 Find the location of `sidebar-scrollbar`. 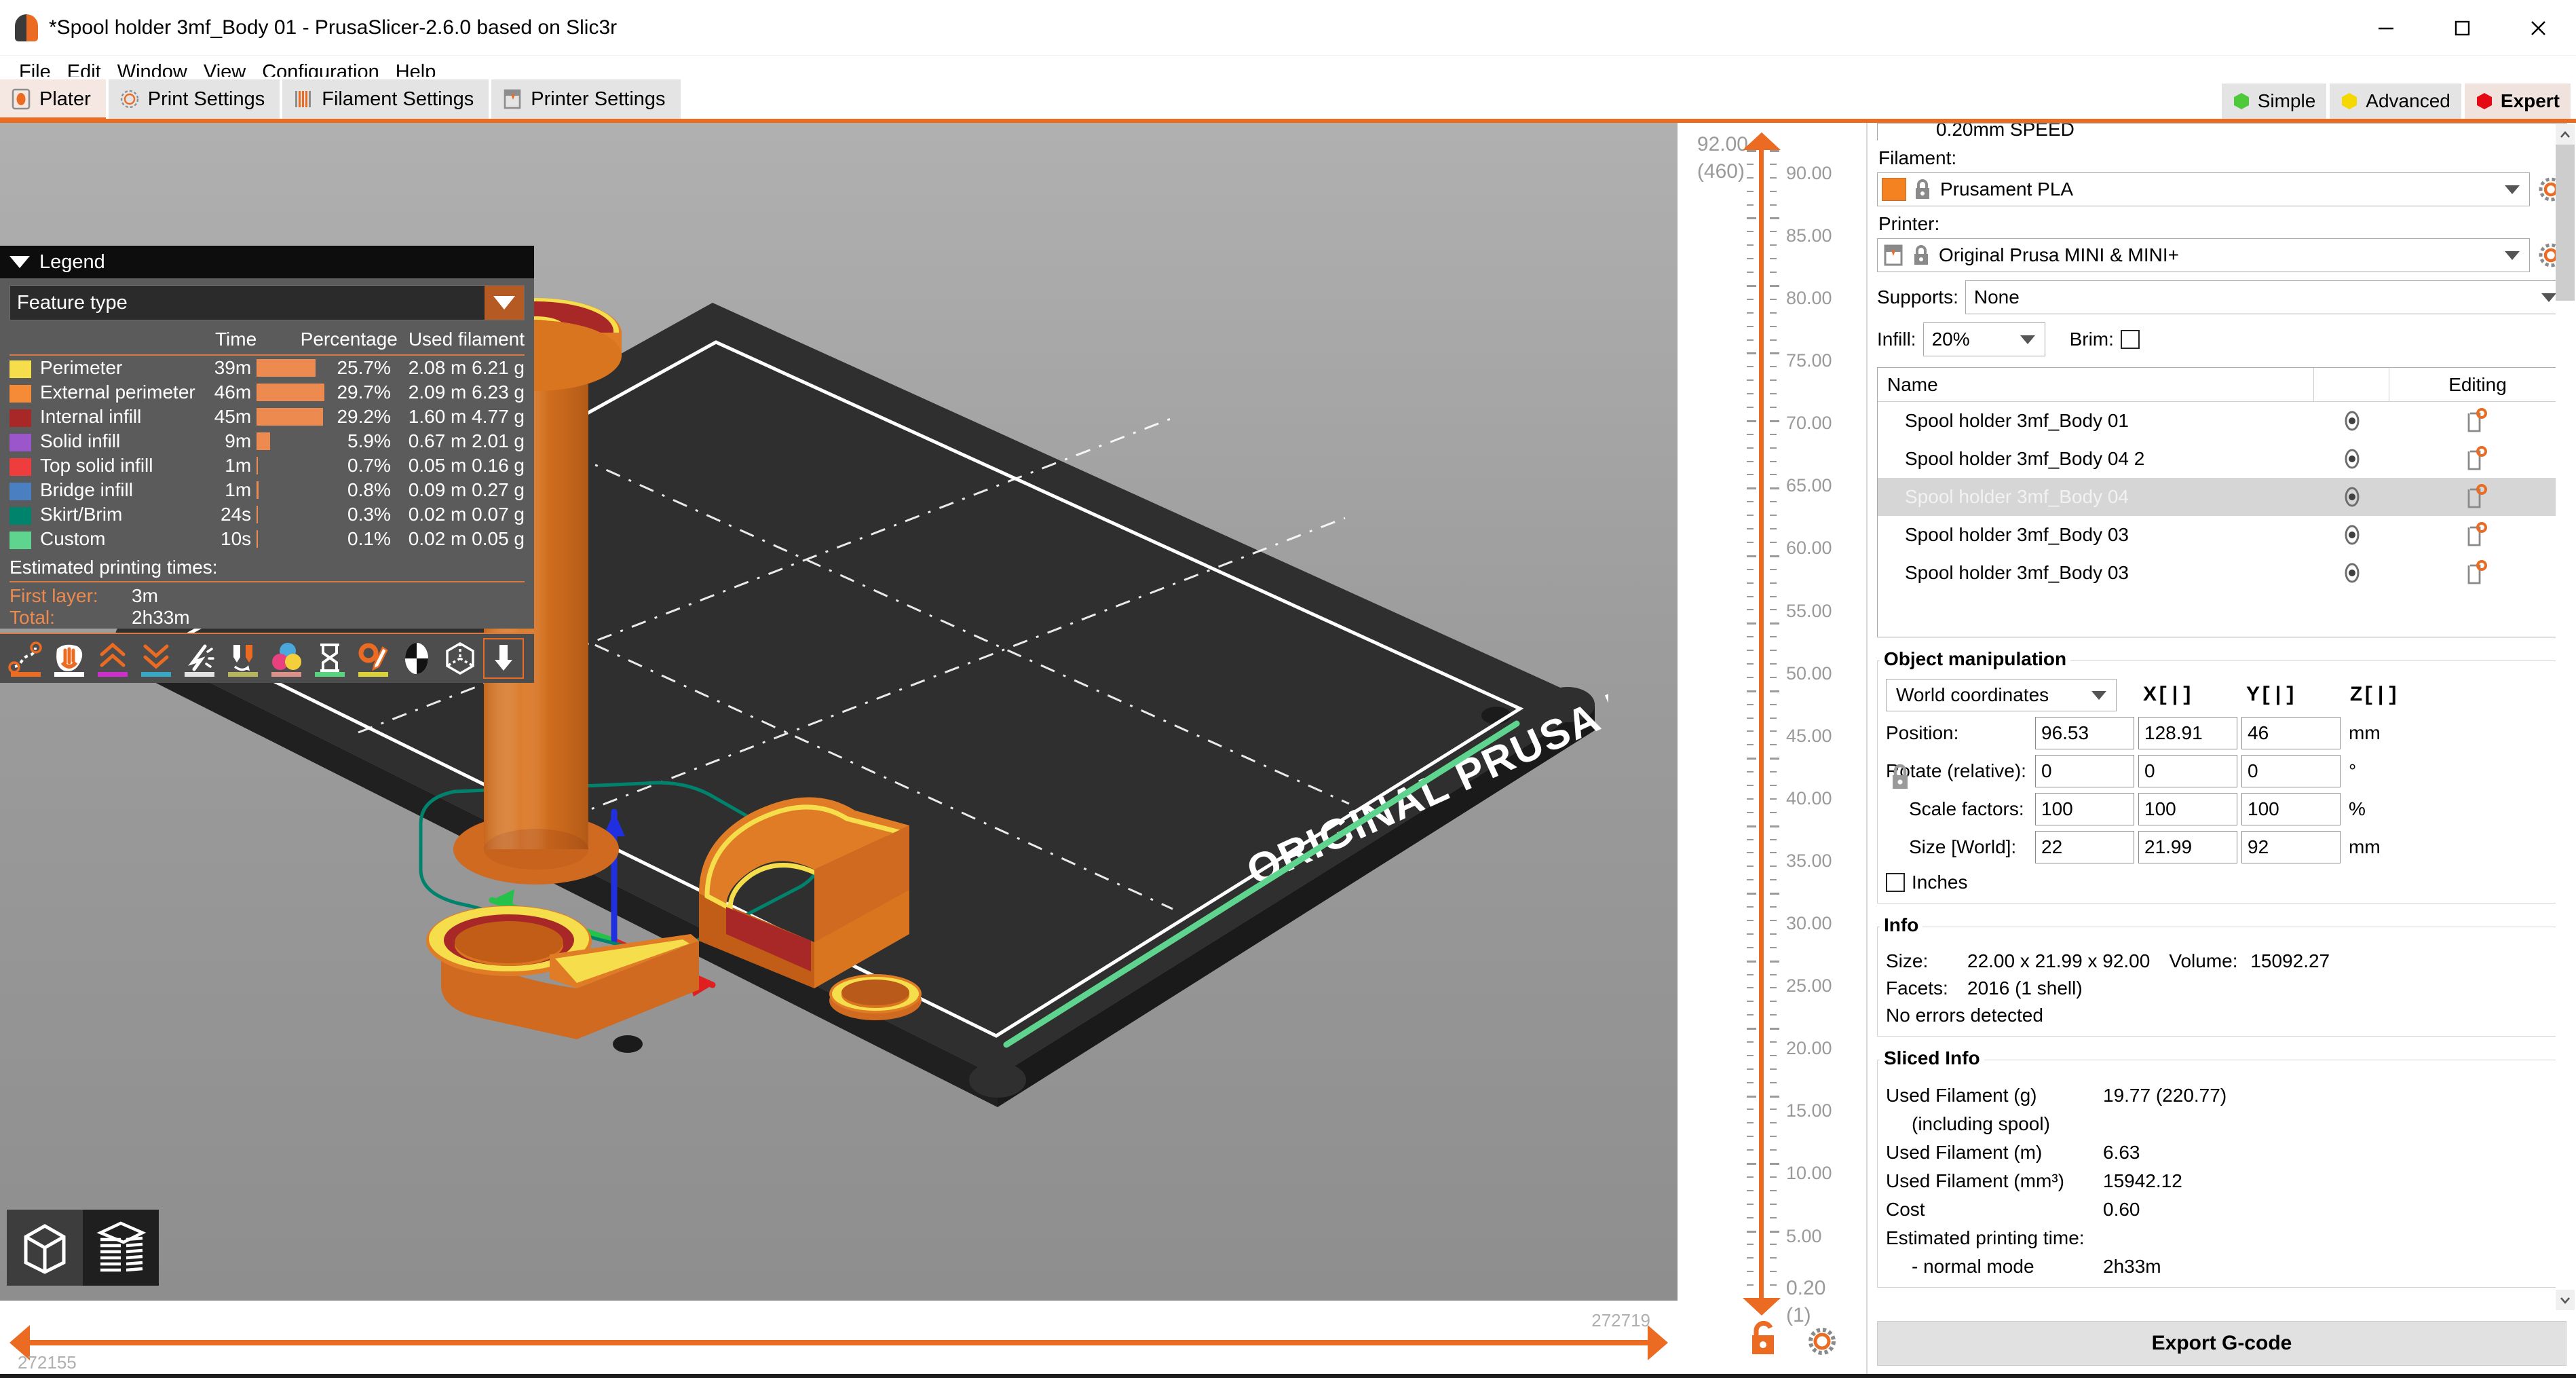

sidebar-scrollbar is located at coordinates (2565, 717).